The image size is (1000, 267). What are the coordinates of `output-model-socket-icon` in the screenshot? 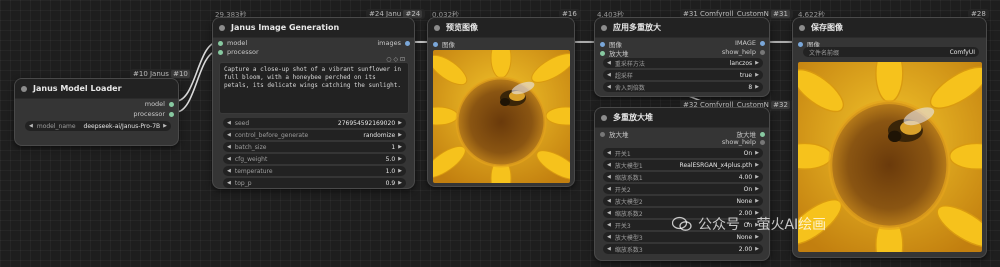 It's located at (171, 104).